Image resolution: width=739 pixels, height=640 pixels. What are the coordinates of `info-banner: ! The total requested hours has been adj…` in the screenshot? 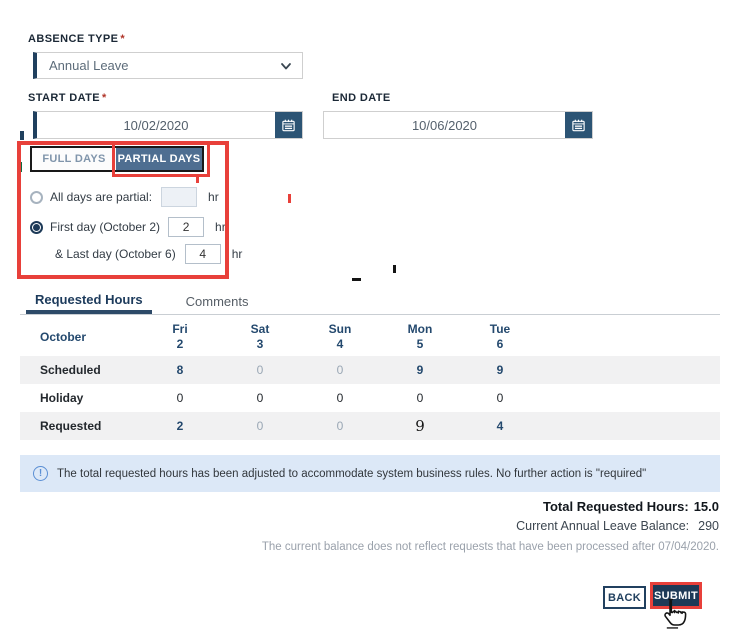 It's located at (370, 473).